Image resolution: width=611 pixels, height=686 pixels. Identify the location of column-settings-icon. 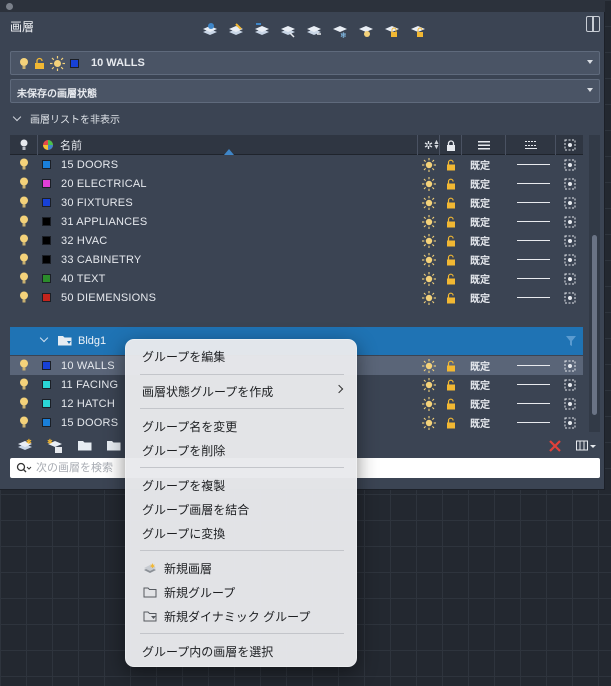
(586, 446).